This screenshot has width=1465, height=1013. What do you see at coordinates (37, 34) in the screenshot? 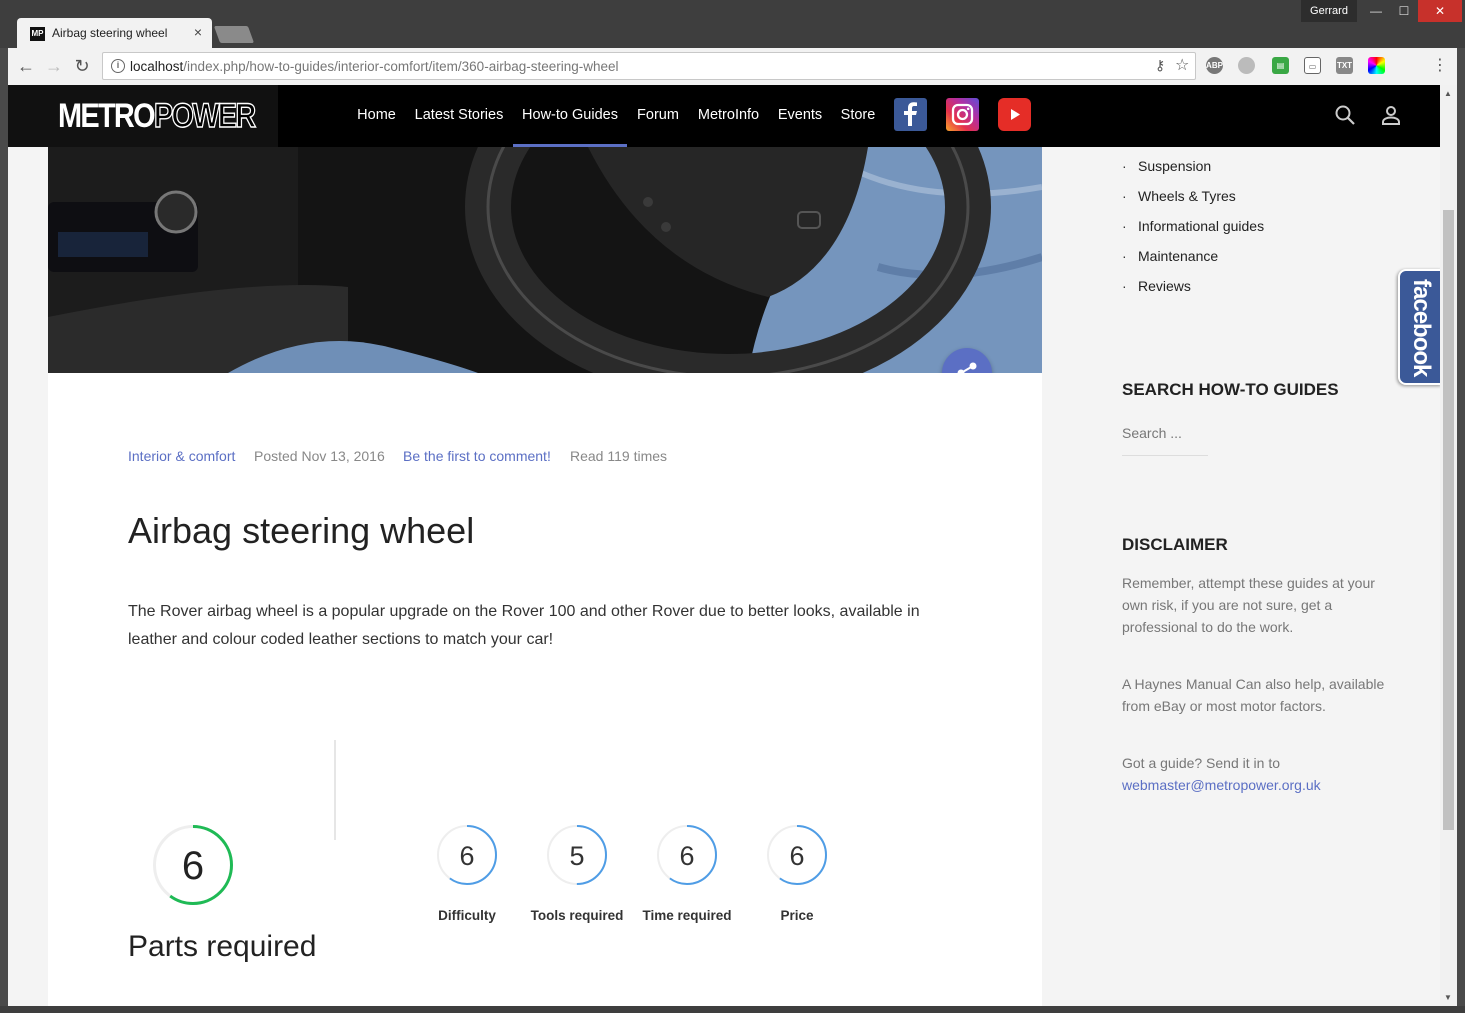
I see `favicon-icon: MP` at bounding box center [37, 34].